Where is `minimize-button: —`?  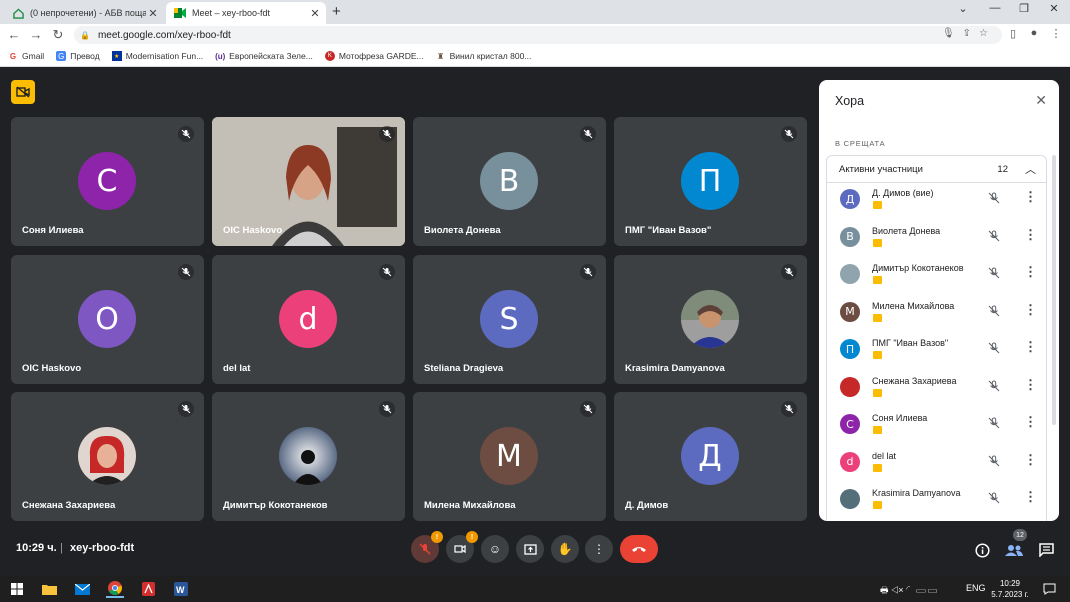 minimize-button: — is located at coordinates (995, 8).